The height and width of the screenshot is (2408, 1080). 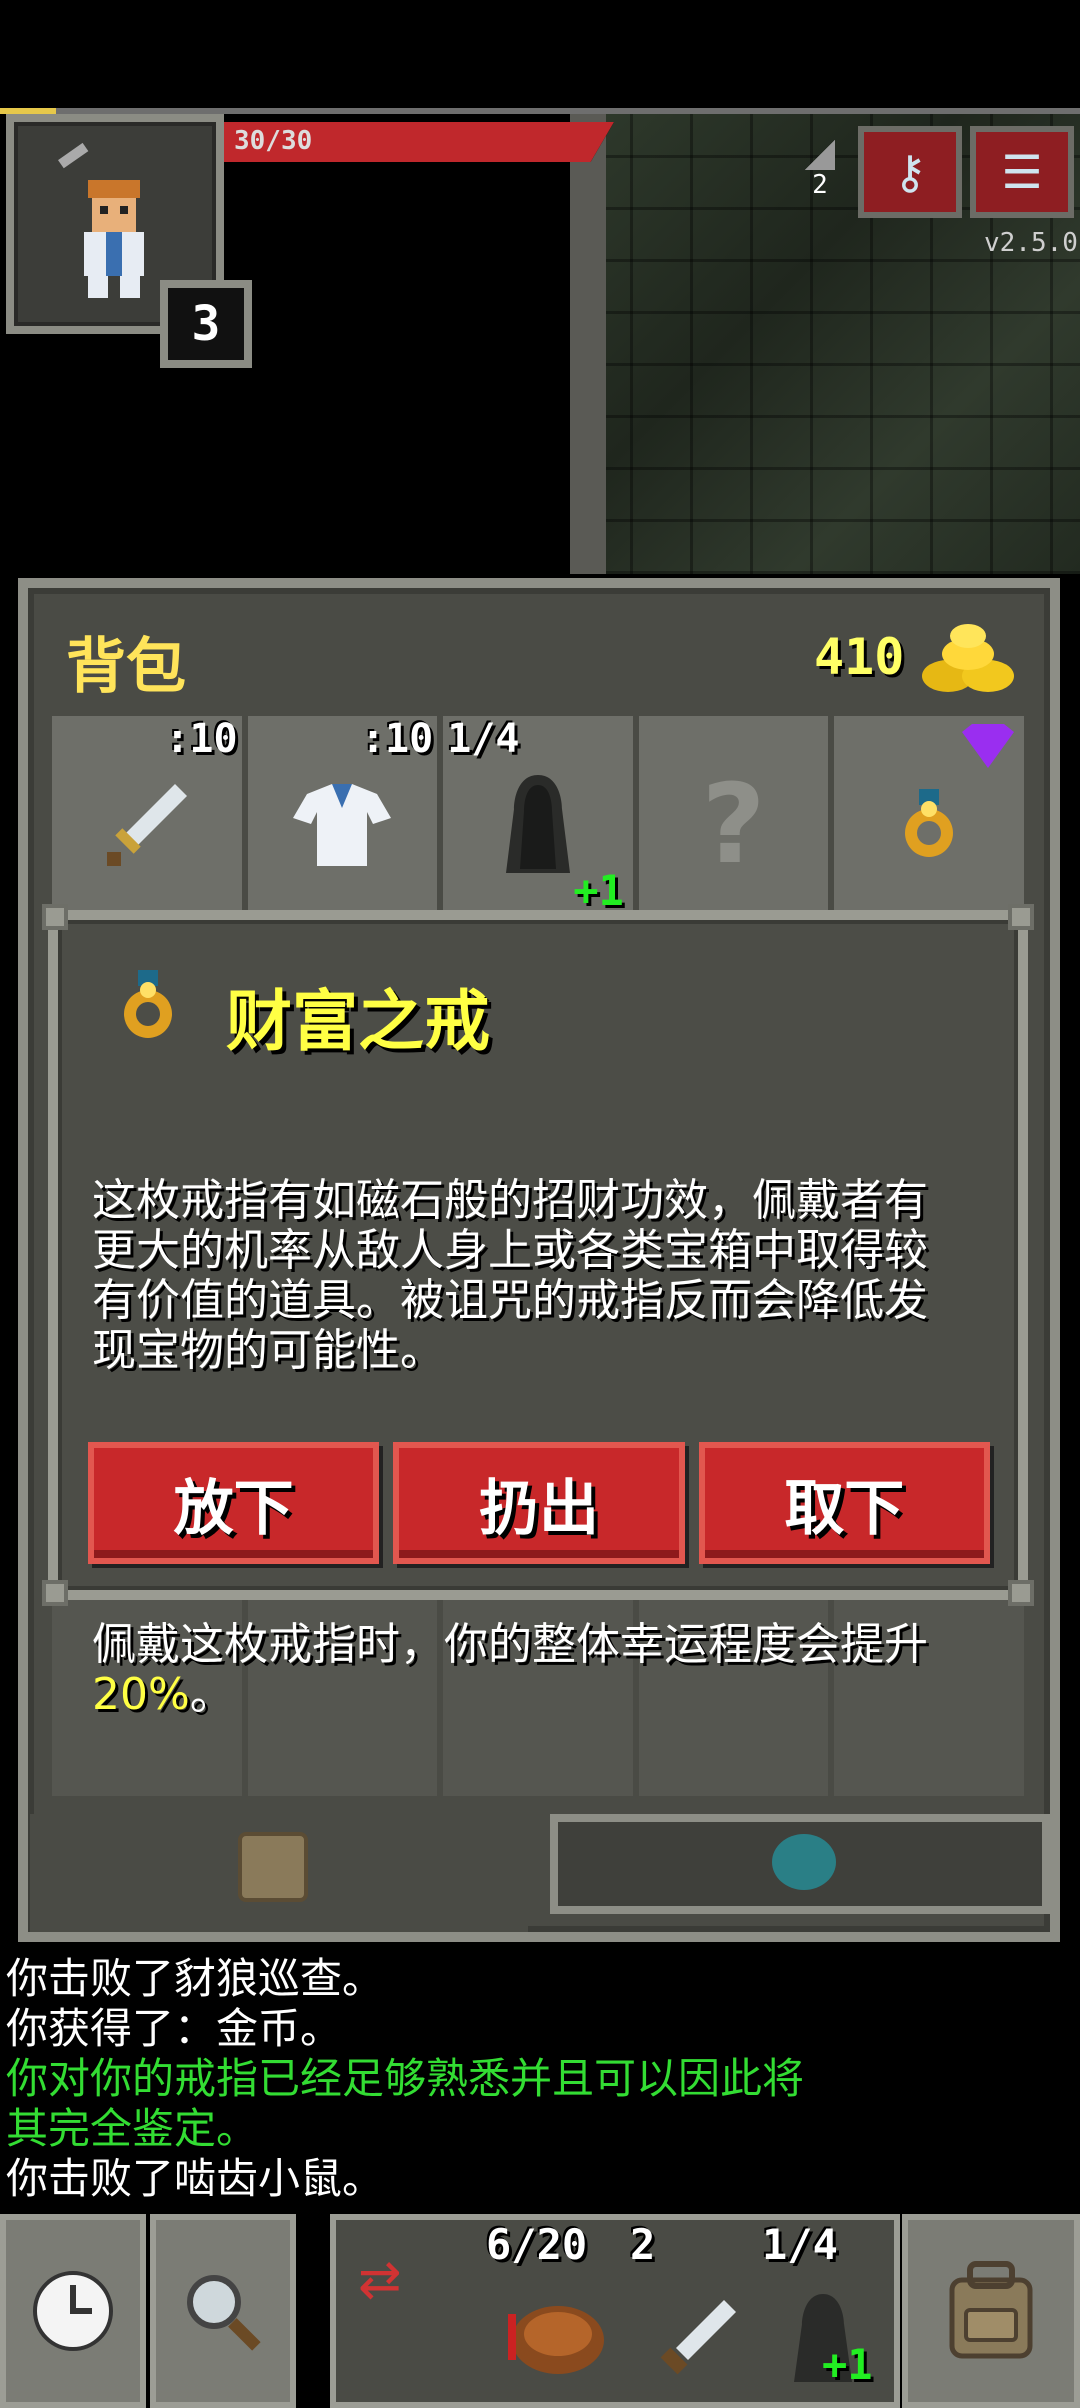 What do you see at coordinates (556, 2340) in the screenshot?
I see `food-ration-icon` at bounding box center [556, 2340].